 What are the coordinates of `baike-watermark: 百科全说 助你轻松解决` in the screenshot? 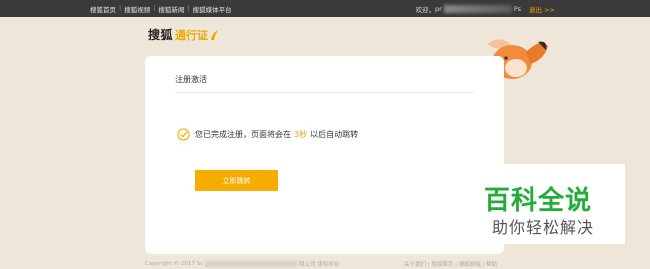 It's located at (545, 204).